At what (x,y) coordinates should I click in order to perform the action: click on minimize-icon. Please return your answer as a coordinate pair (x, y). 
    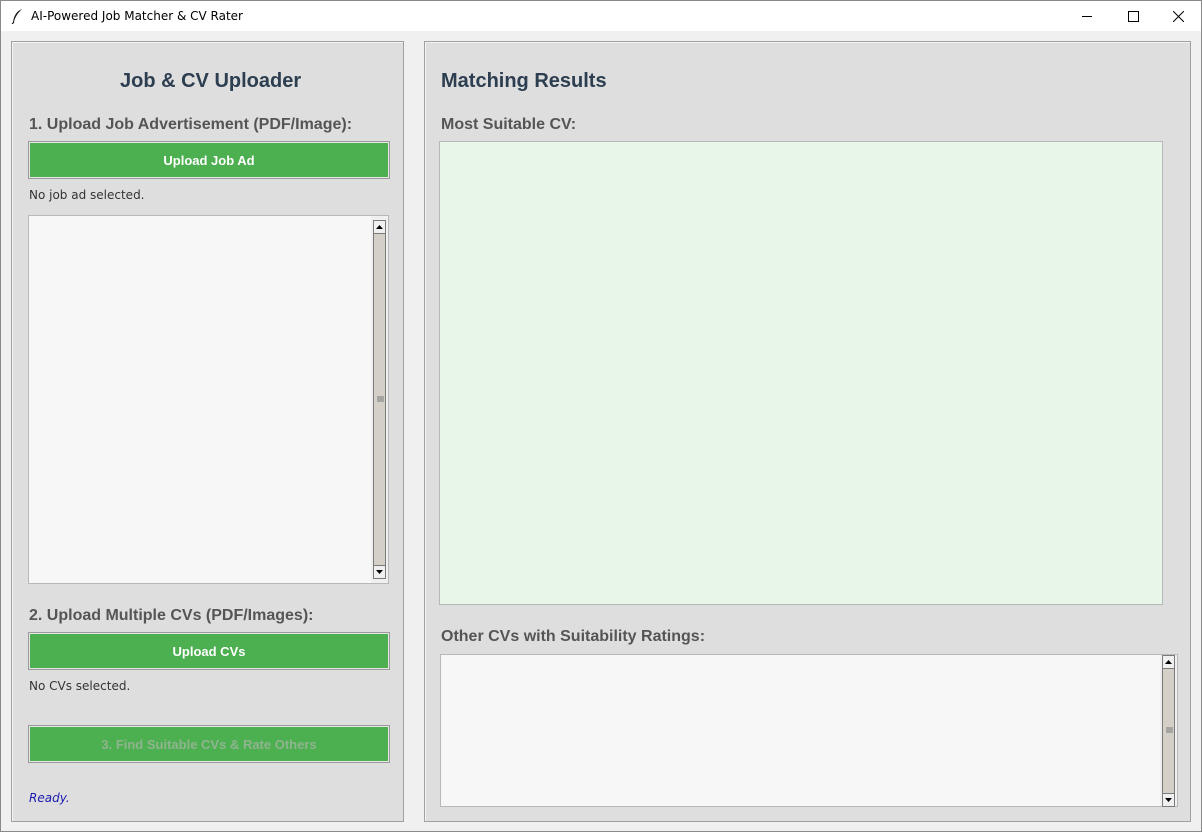
    Looking at the image, I should click on (1087, 16).